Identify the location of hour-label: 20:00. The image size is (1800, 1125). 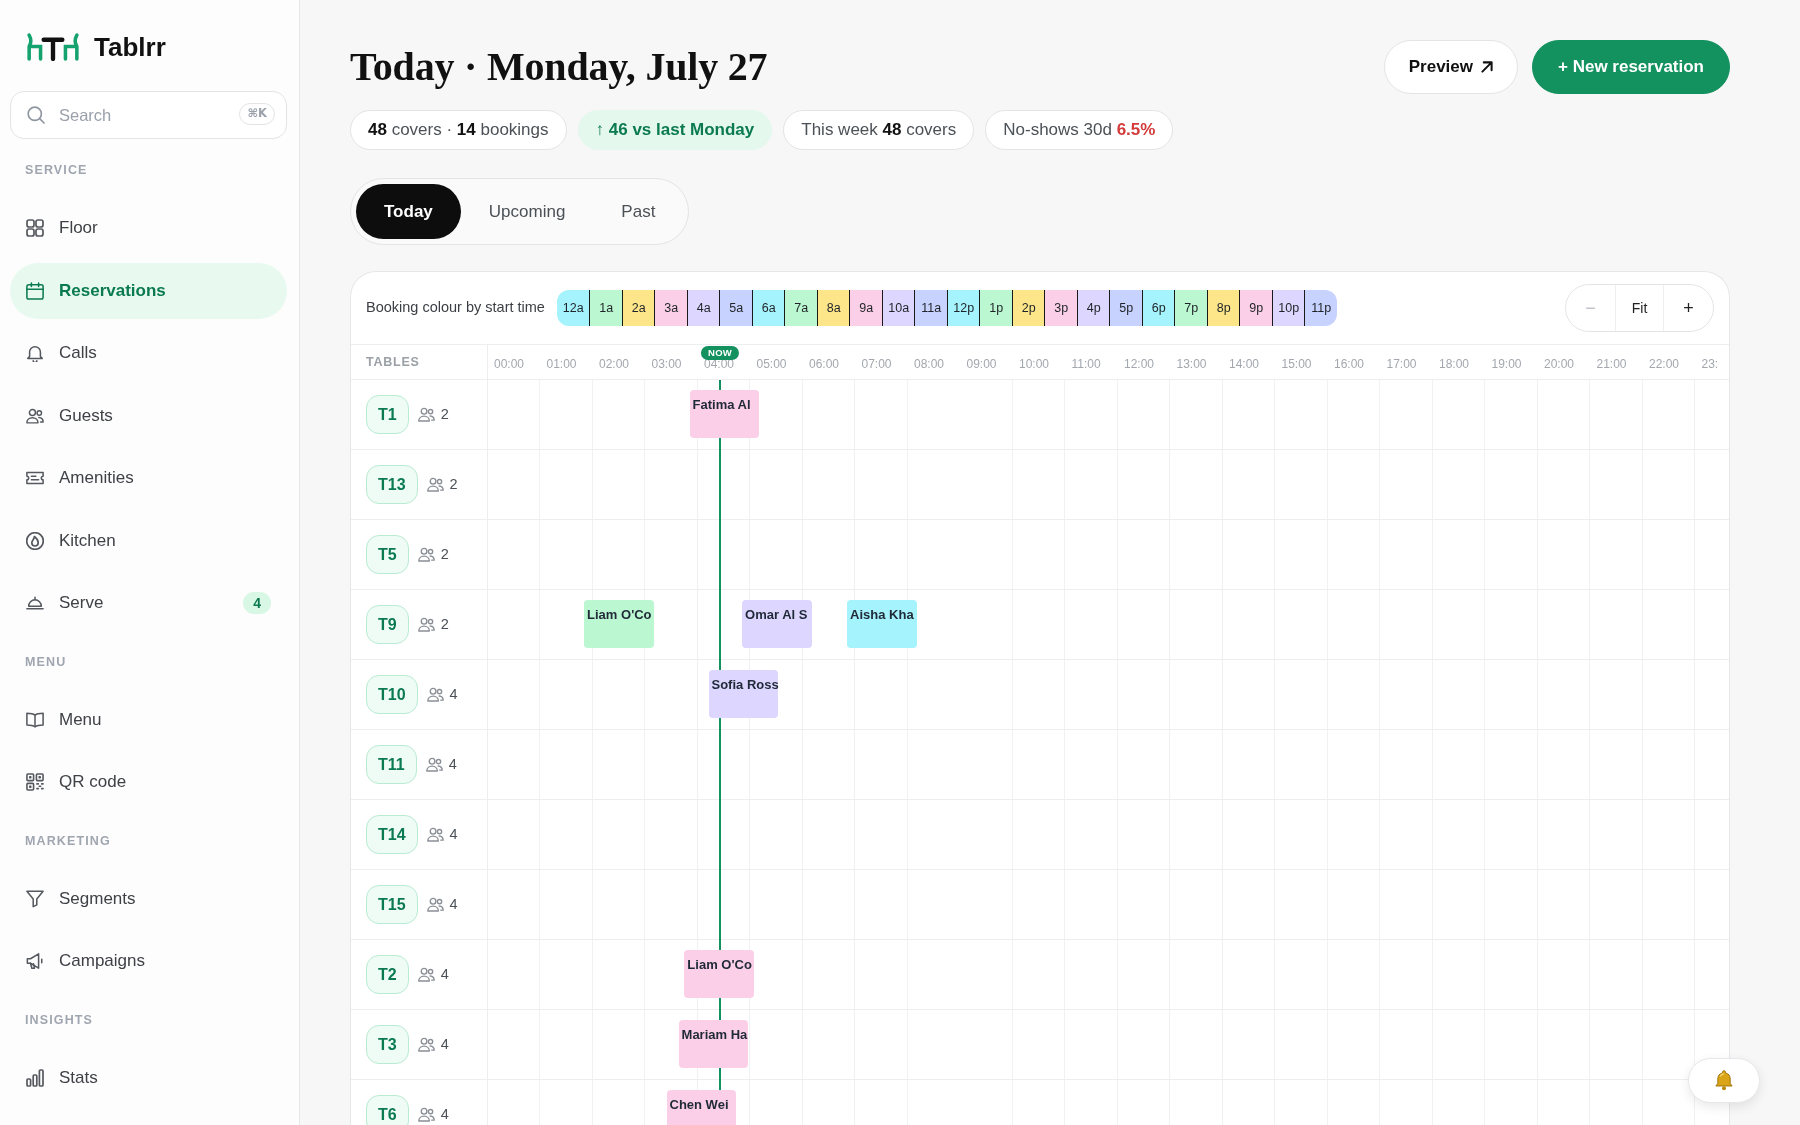
(1559, 364).